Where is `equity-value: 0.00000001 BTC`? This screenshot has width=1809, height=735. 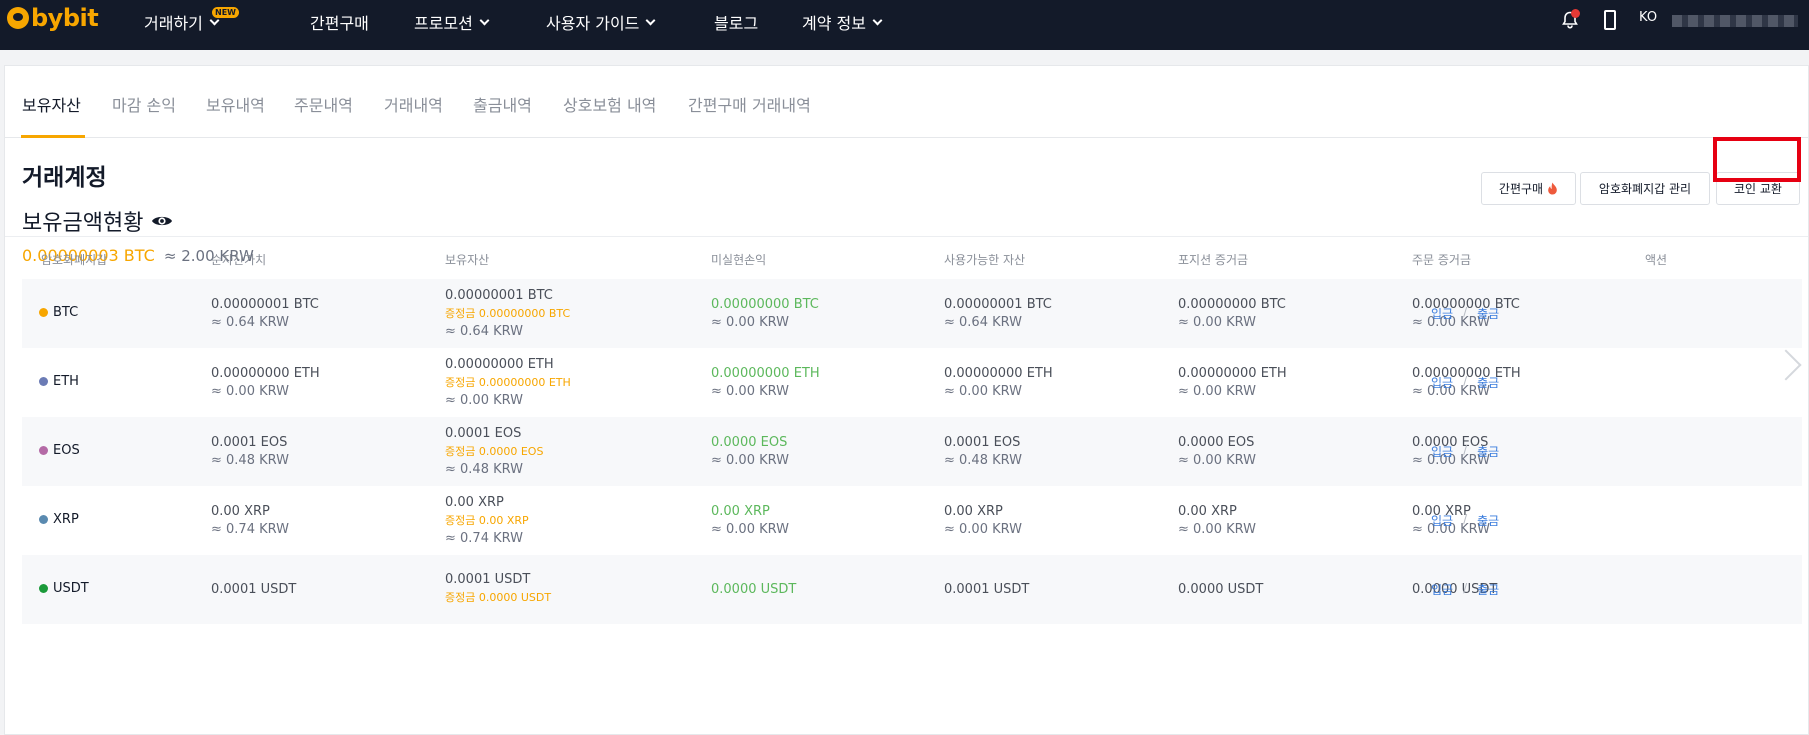 equity-value: 0.00000001 BTC is located at coordinates (265, 304).